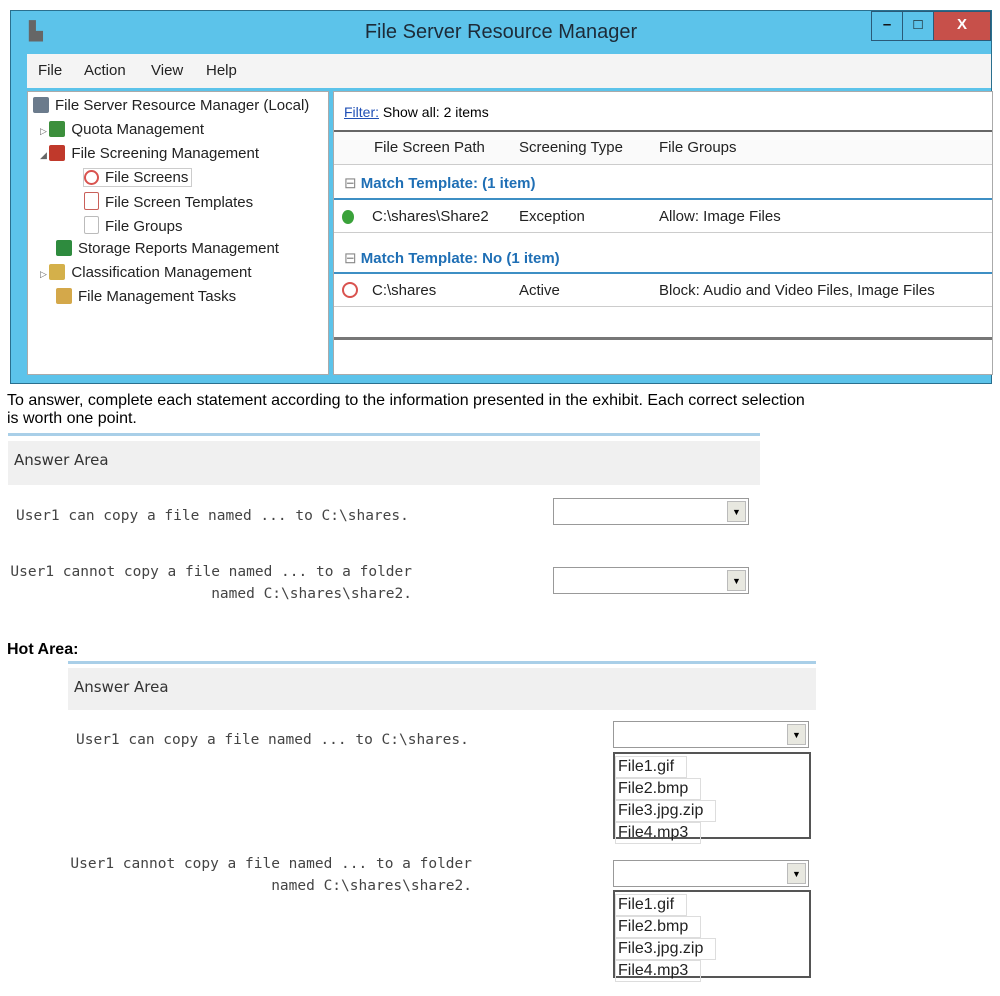 The width and height of the screenshot is (1000, 996). I want to click on group-header-match-template: ⊟ Match Template: (1 item), so click(440, 183).